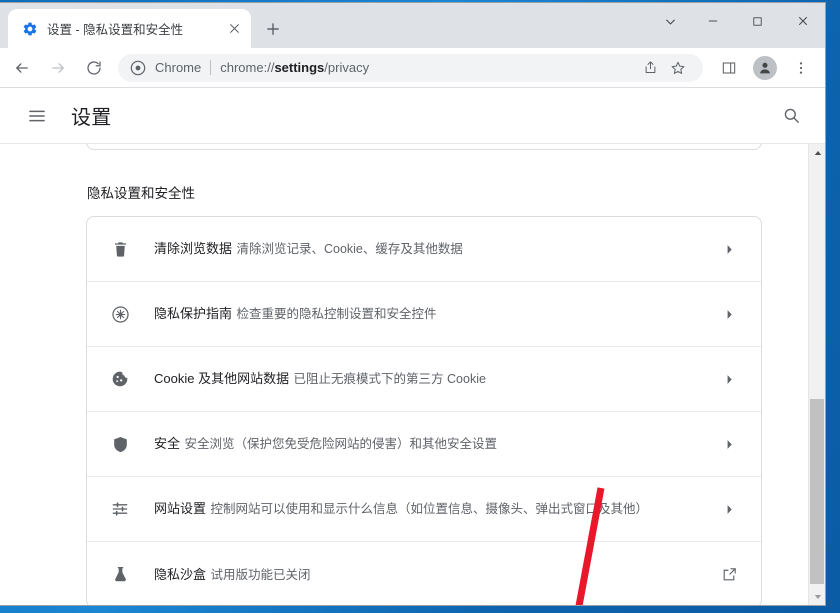 The width and height of the screenshot is (840, 613). Describe the element at coordinates (802, 21) in the screenshot. I see `close-button` at that location.